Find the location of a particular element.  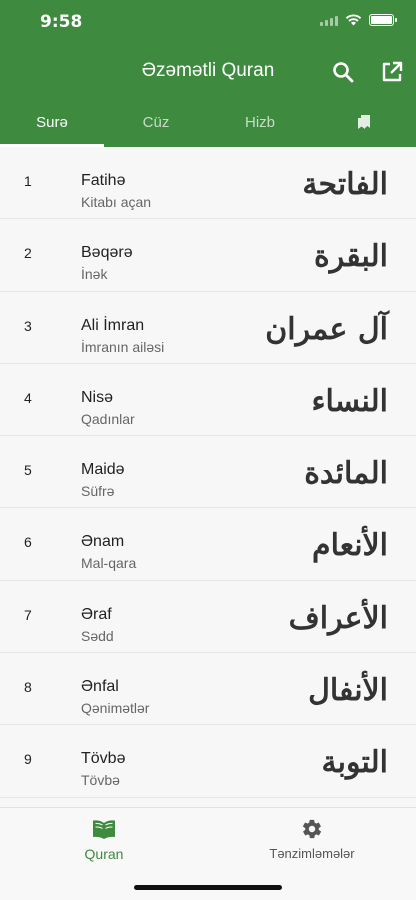

surah-meaning: Kitabı açan is located at coordinates (116, 202).